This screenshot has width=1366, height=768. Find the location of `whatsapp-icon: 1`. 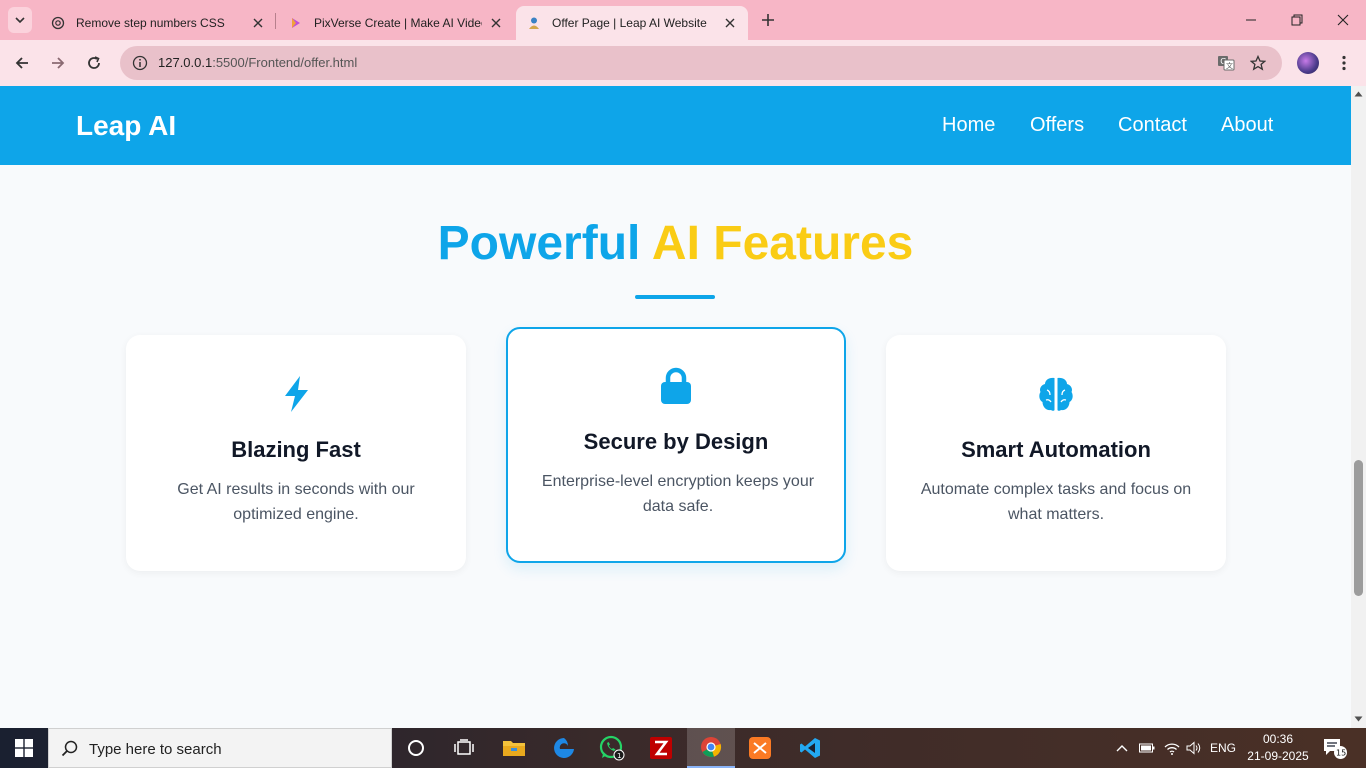

whatsapp-icon: 1 is located at coordinates (612, 748).